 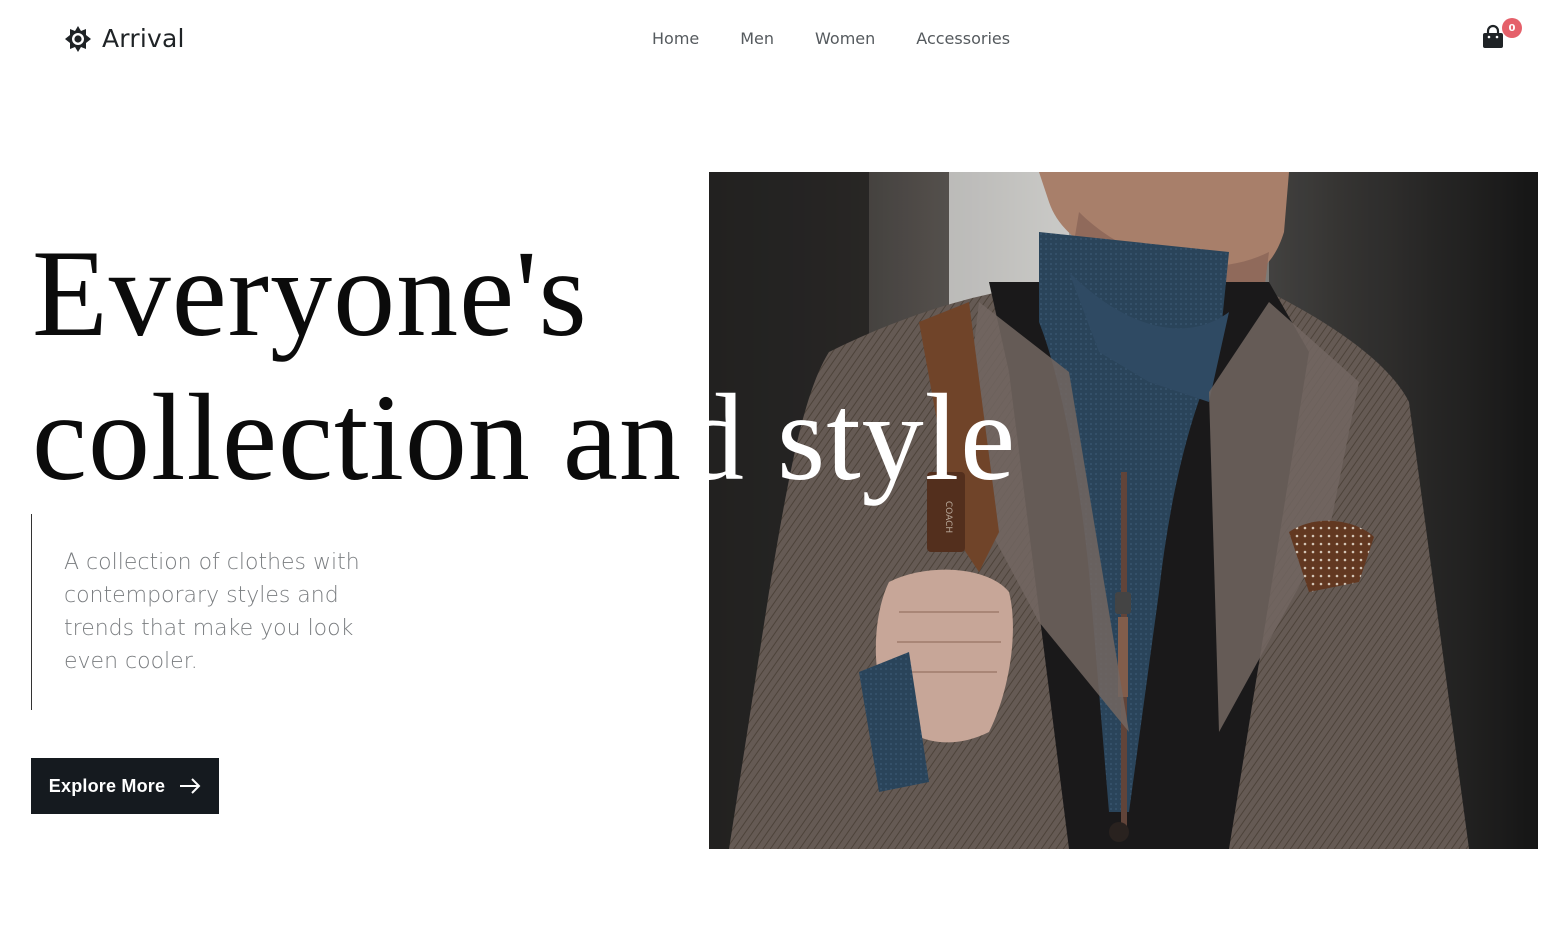 What do you see at coordinates (143, 38) in the screenshot?
I see `brand-name: Arrival` at bounding box center [143, 38].